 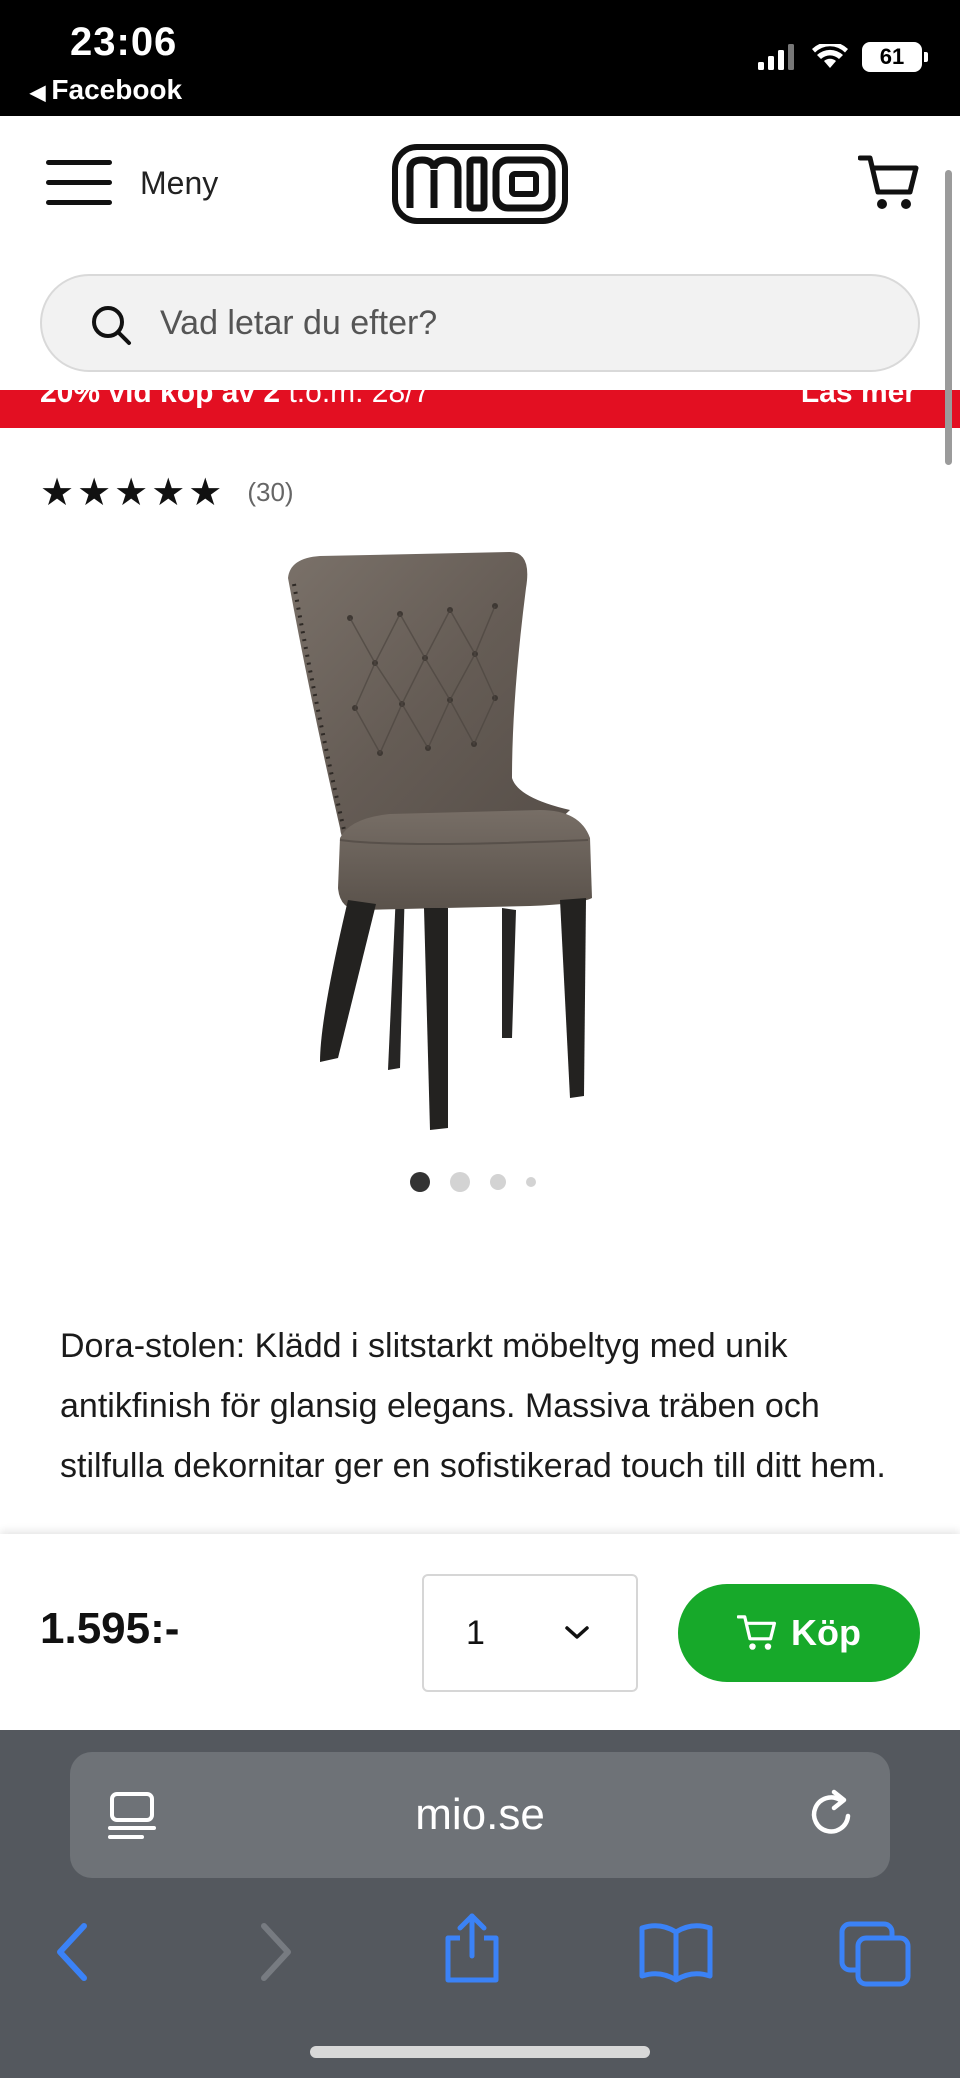 What do you see at coordinates (124, 42) in the screenshot?
I see `status-time: 23:06` at bounding box center [124, 42].